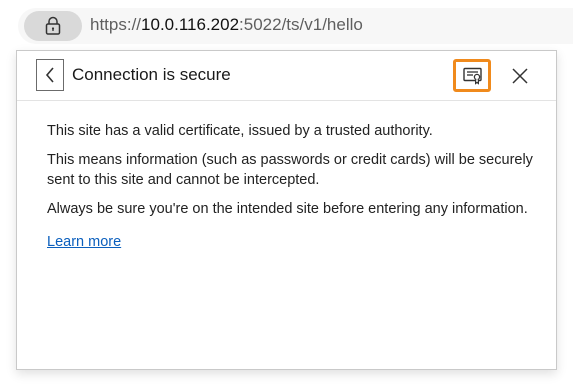 The width and height of the screenshot is (573, 387). I want to click on certificate-button, so click(472, 75).